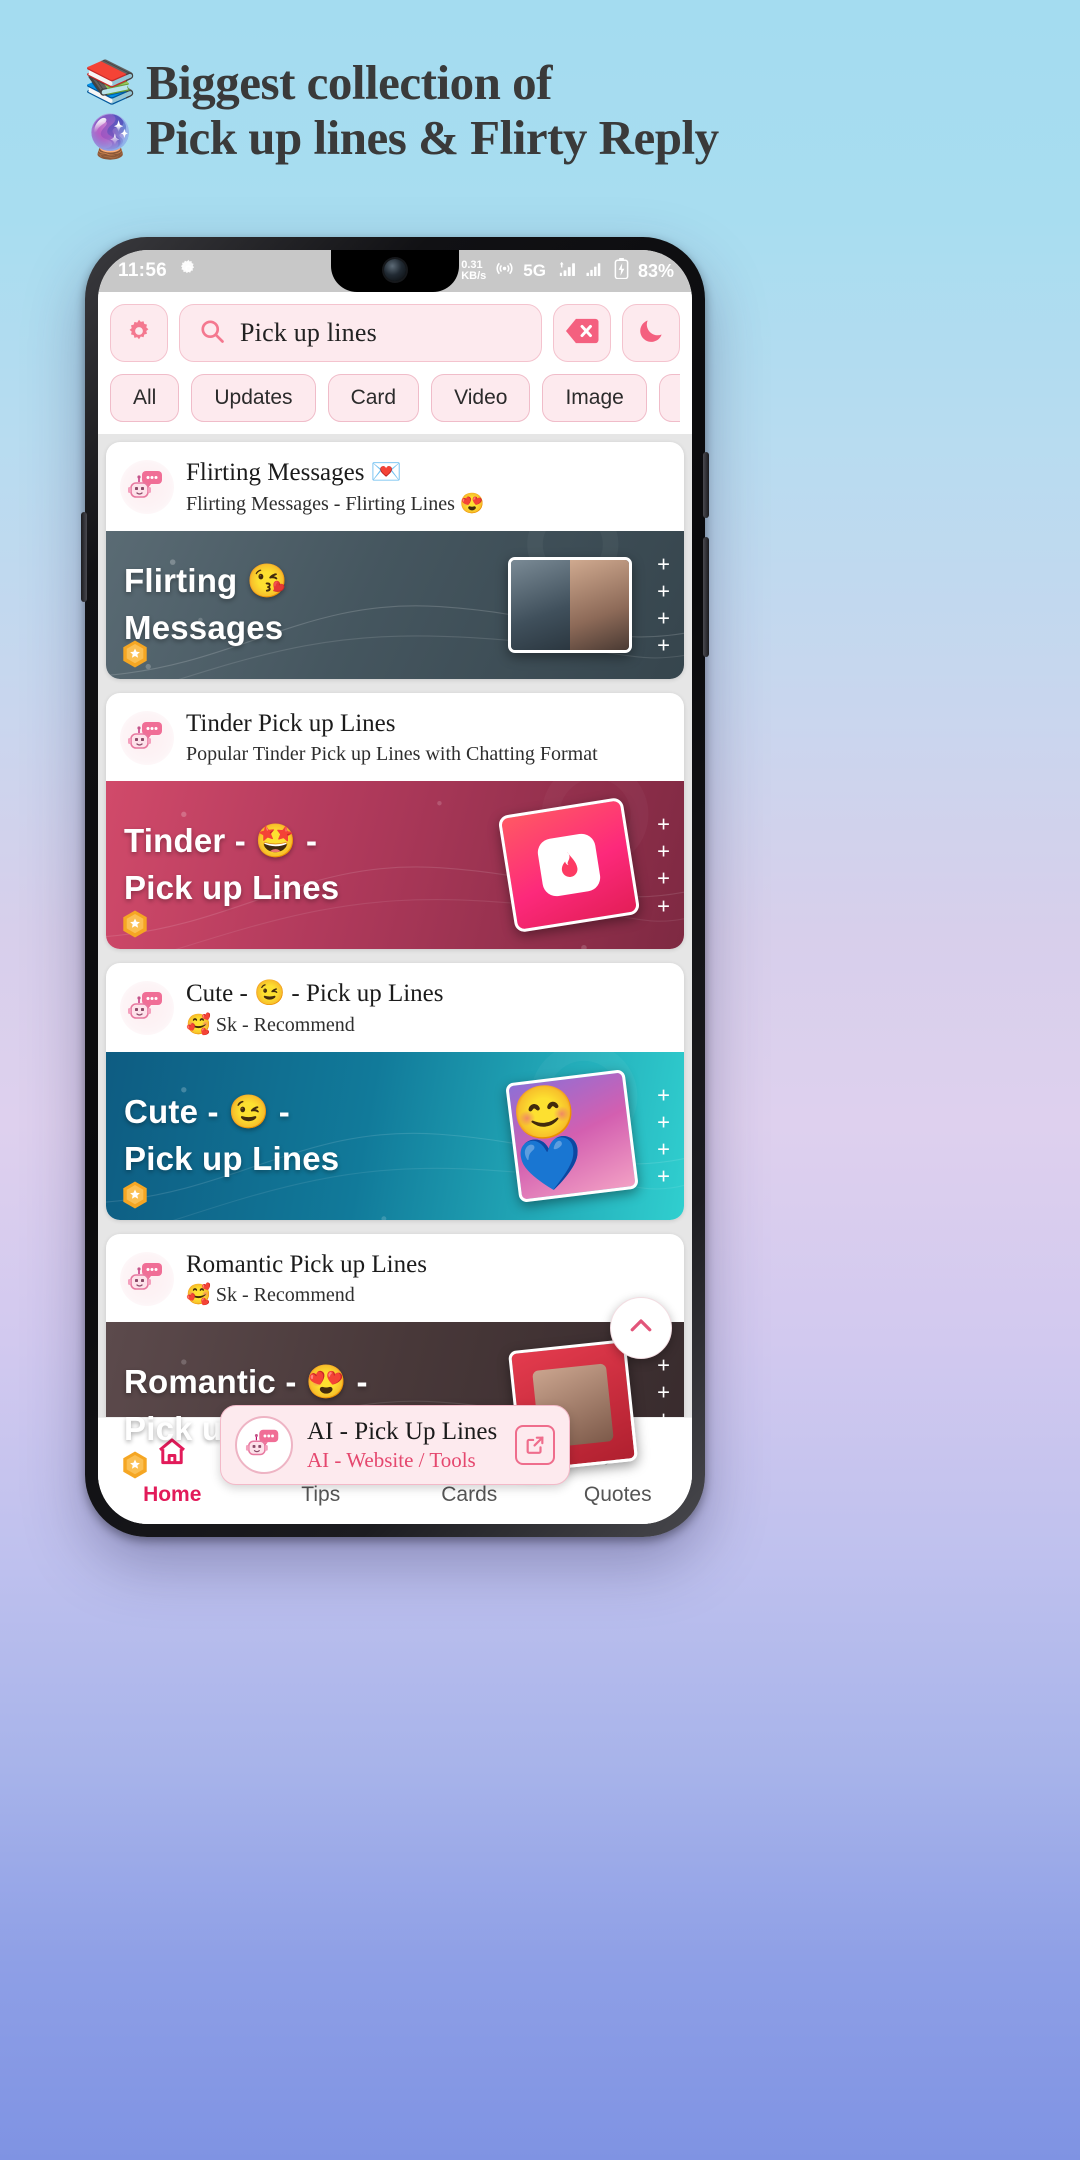 This screenshot has width=1080, height=2160. I want to click on nav-label-home: Home, so click(172, 1494).